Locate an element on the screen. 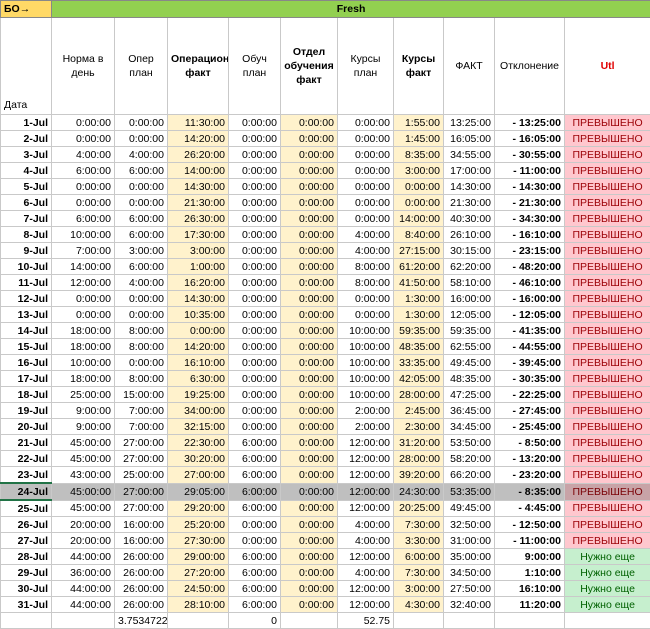 Image resolution: width=650 pixels, height=629 pixels. cell-oper-fact: 29:20:00 is located at coordinates (198, 508).